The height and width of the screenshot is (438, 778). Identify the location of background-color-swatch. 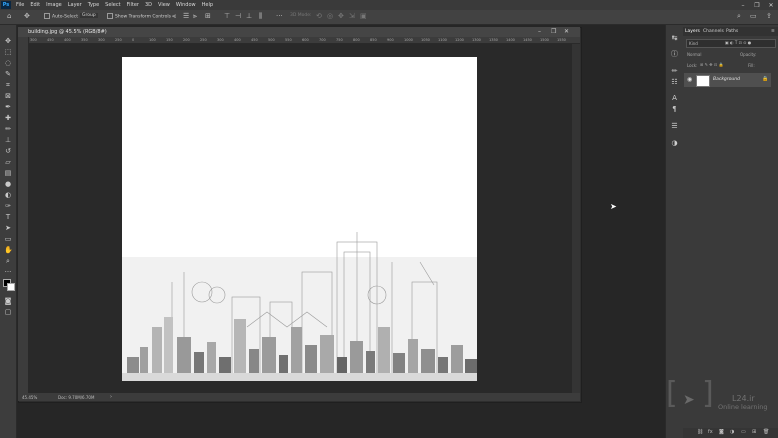
(11, 287).